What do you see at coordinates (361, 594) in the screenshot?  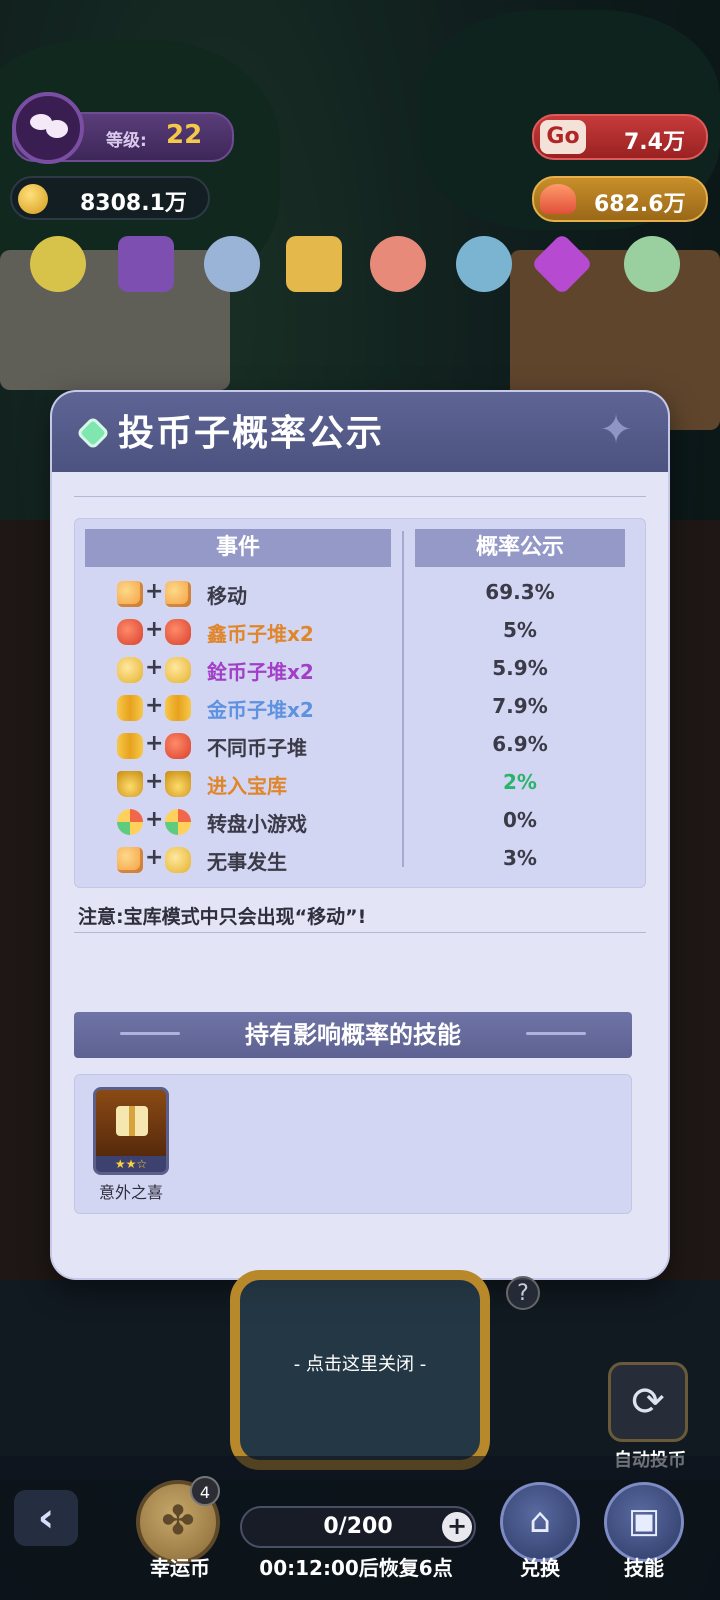 I see `table-row: + 移动 69.3%` at bounding box center [361, 594].